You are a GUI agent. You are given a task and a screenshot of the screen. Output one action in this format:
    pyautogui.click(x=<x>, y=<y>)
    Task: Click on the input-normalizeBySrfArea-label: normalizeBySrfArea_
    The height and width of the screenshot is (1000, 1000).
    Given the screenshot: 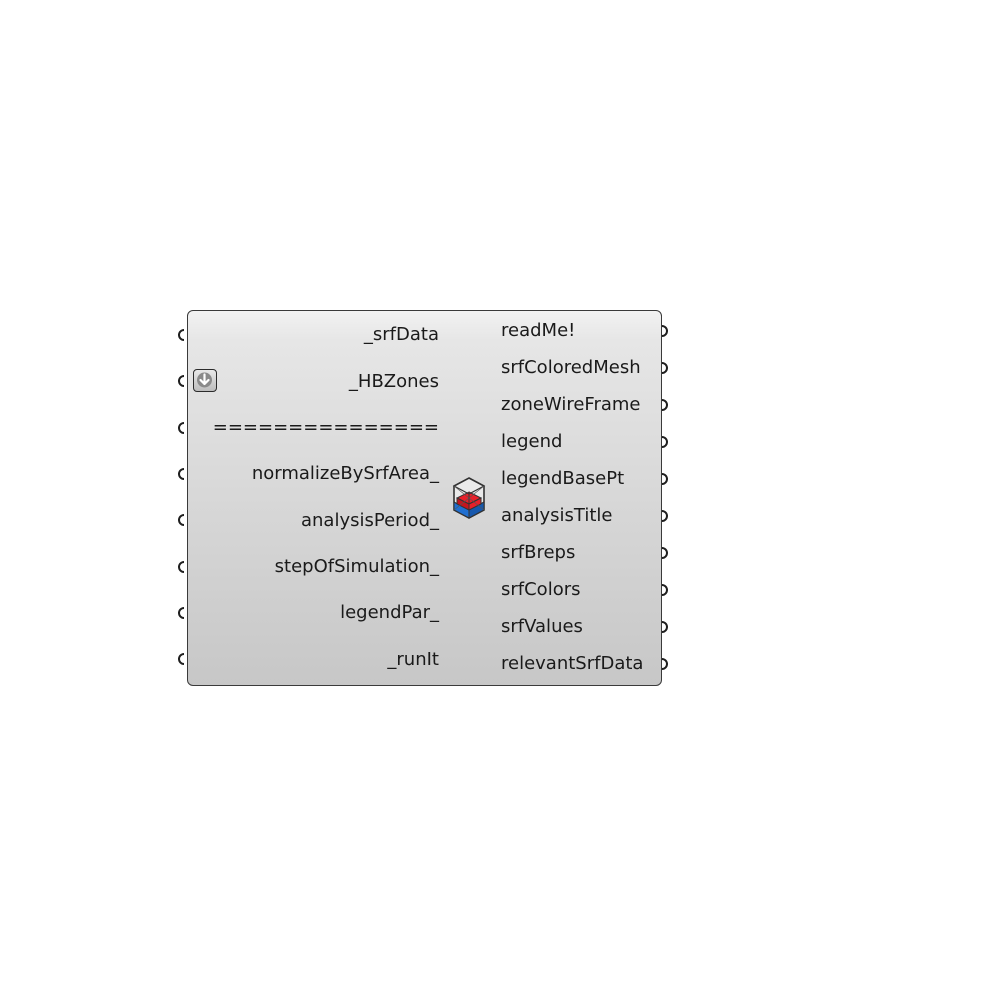 What is the action you would take?
    pyautogui.click(x=345, y=473)
    